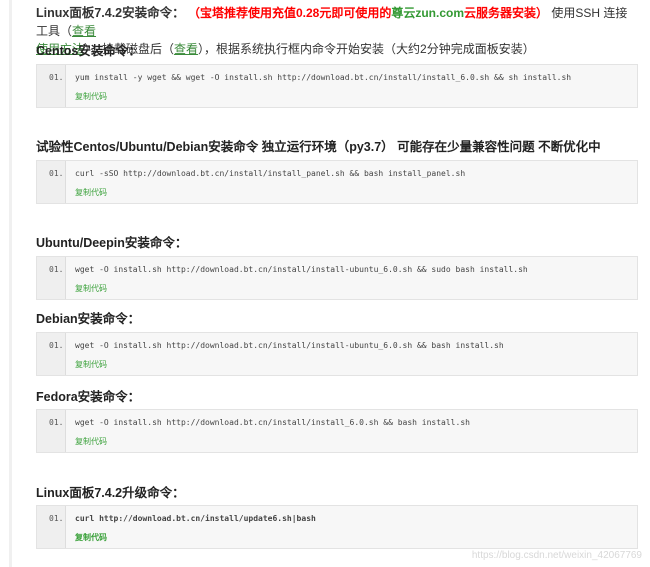 The image size is (650, 567). What do you see at coordinates (88, 51) in the screenshot?
I see `section-heading: Centos安装命令：` at bounding box center [88, 51].